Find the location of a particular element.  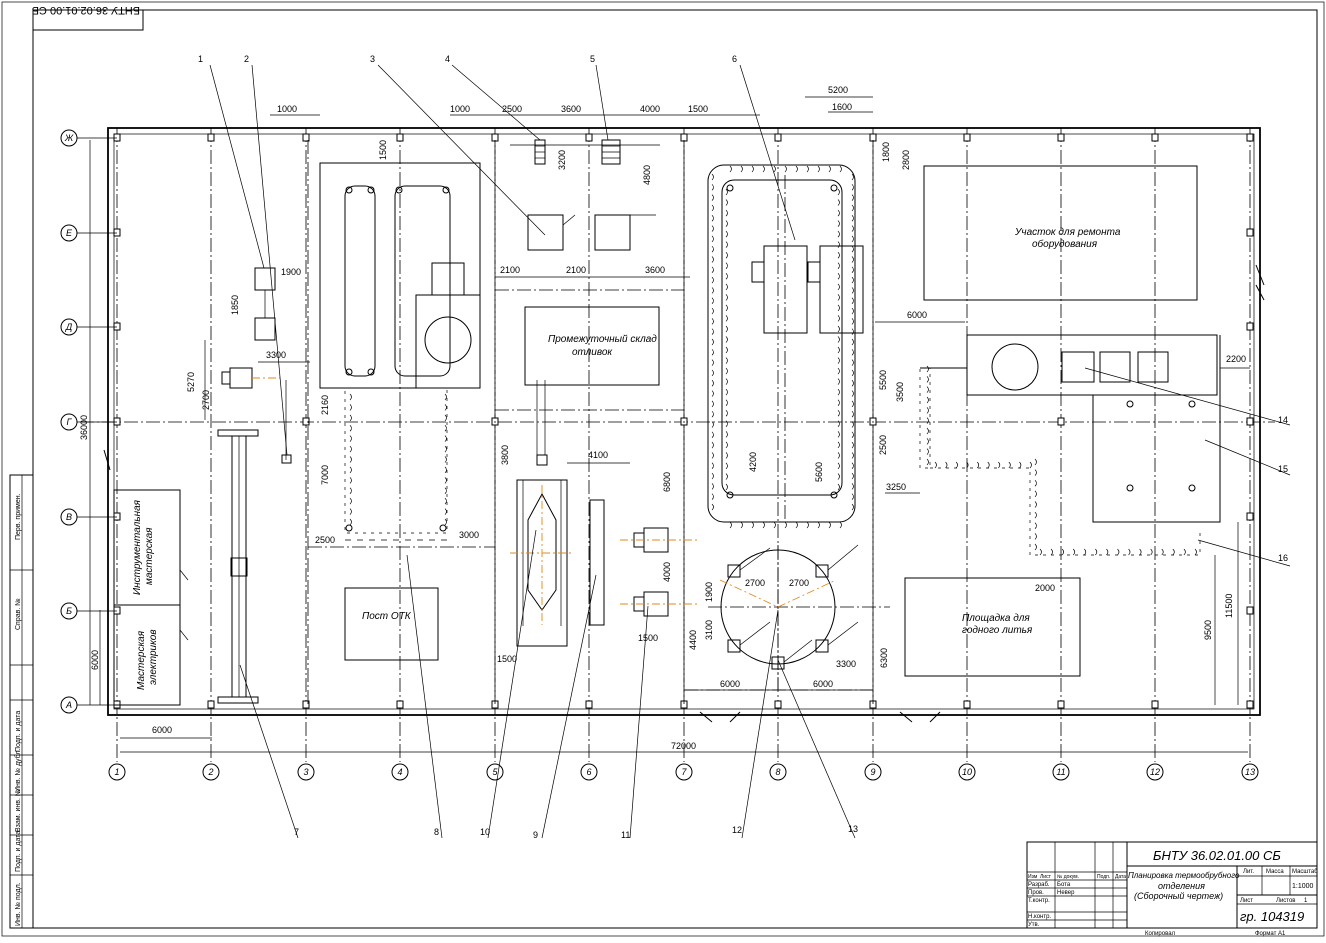

dim-3500: 3500 is located at coordinates (900, 392).